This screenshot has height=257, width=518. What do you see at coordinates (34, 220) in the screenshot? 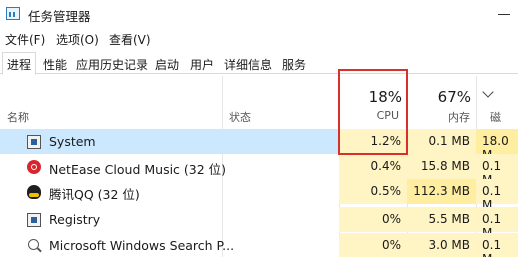
I see `registry-icon` at bounding box center [34, 220].